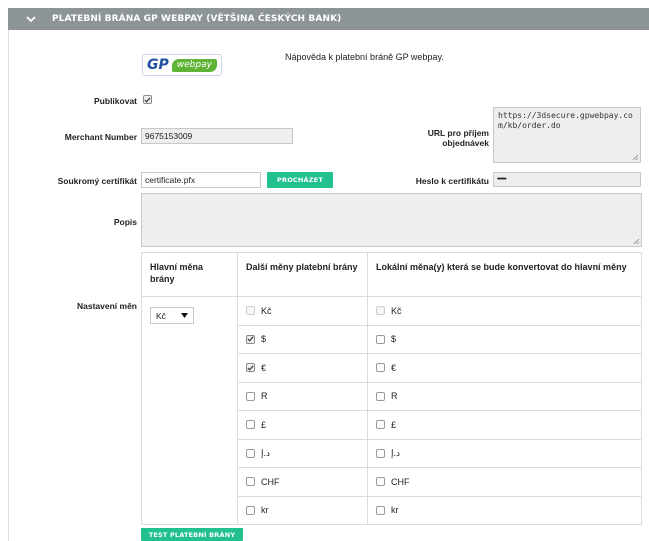 The width and height of the screenshot is (649, 541). I want to click on col-main-currency: Hlavní měna brány, so click(189, 274).